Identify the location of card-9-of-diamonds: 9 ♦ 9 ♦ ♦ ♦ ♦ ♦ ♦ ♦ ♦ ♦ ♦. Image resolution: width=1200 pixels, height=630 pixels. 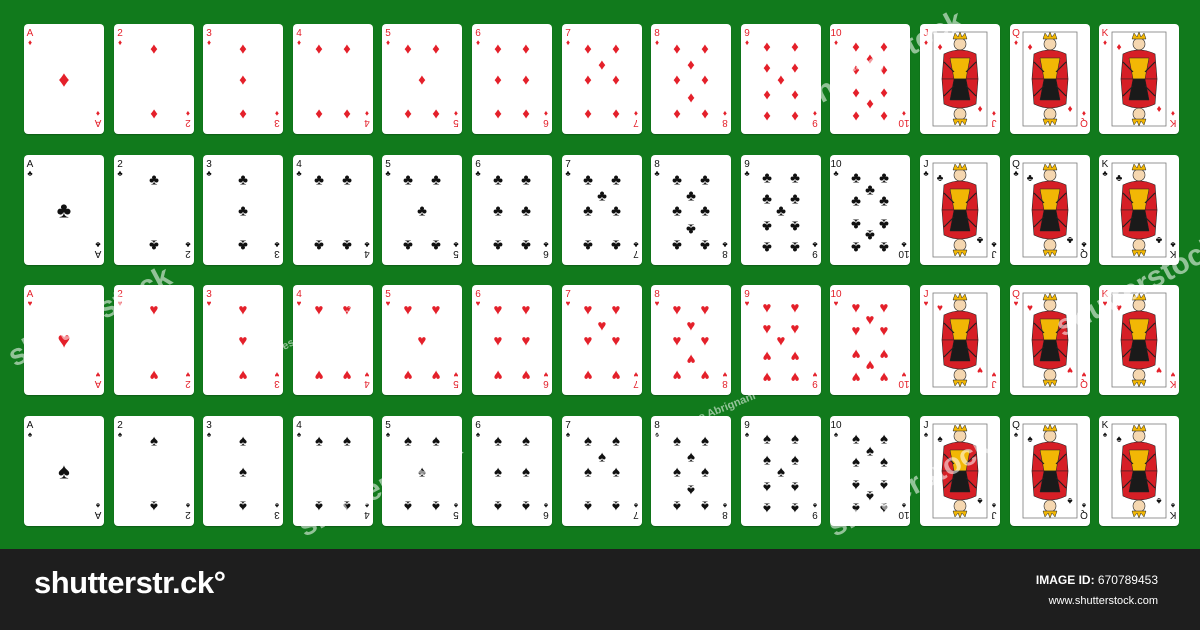
(780, 79).